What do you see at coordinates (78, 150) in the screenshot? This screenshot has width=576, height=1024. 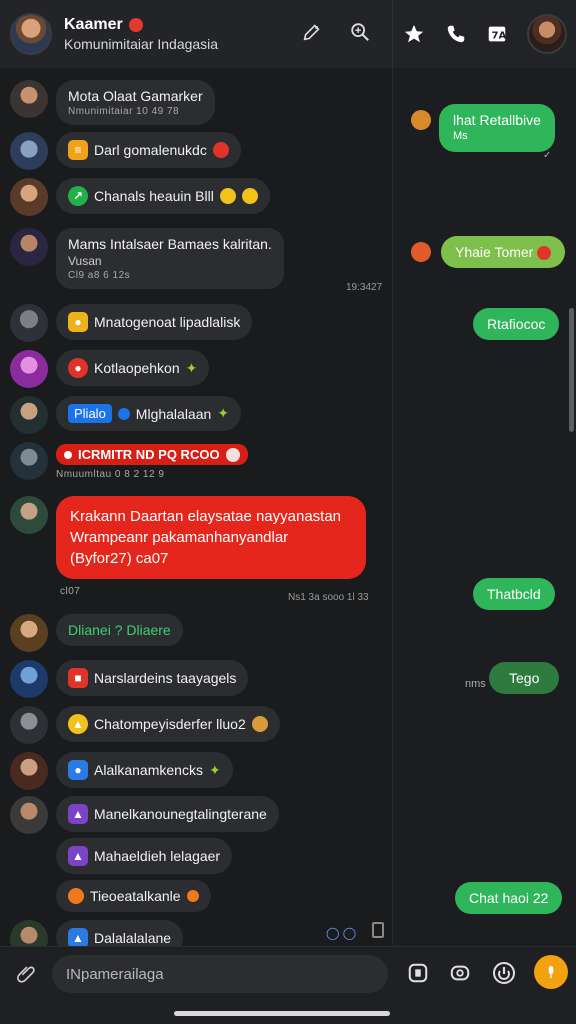 I see `app-icon: ≡` at bounding box center [78, 150].